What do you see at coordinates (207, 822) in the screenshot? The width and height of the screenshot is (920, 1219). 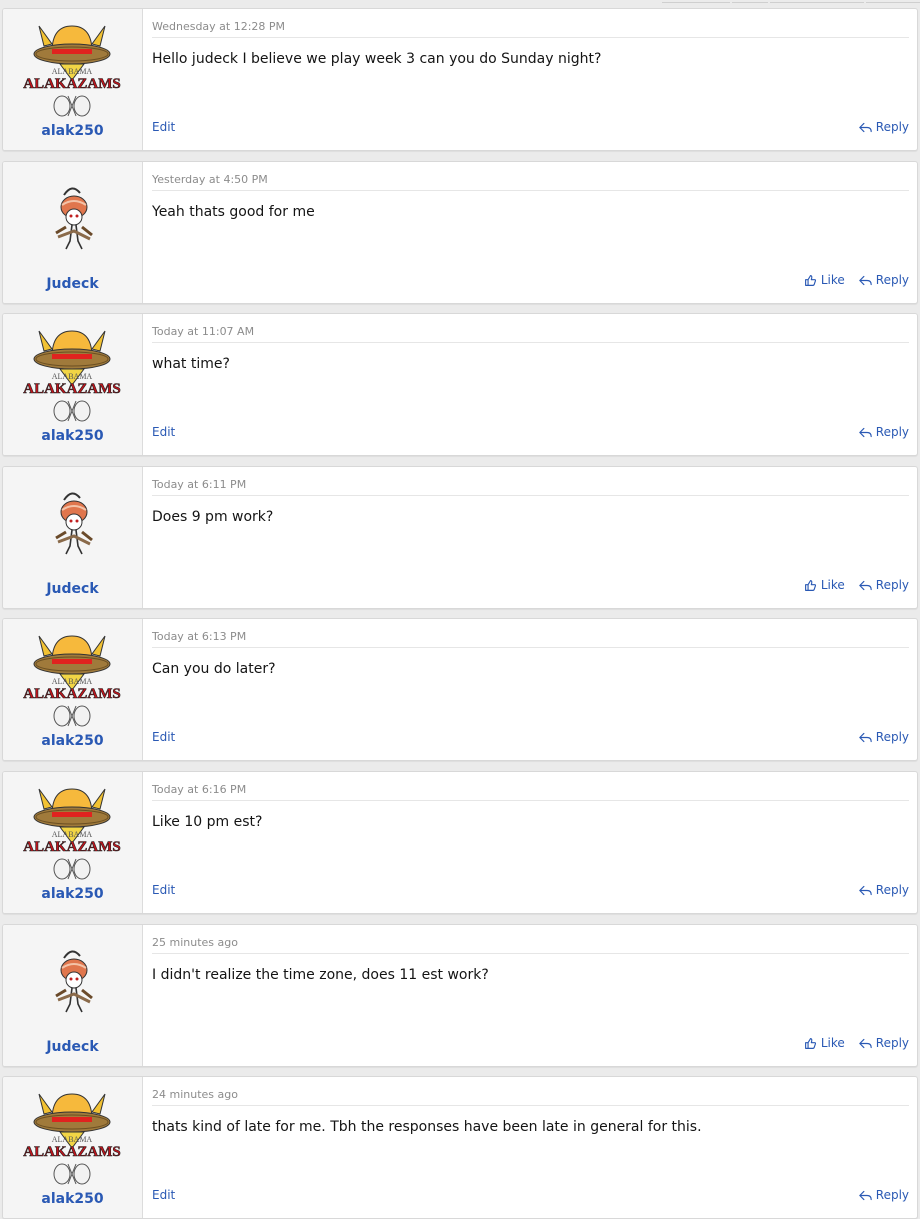 I see `message-body: Like 10 pm est?` at bounding box center [207, 822].